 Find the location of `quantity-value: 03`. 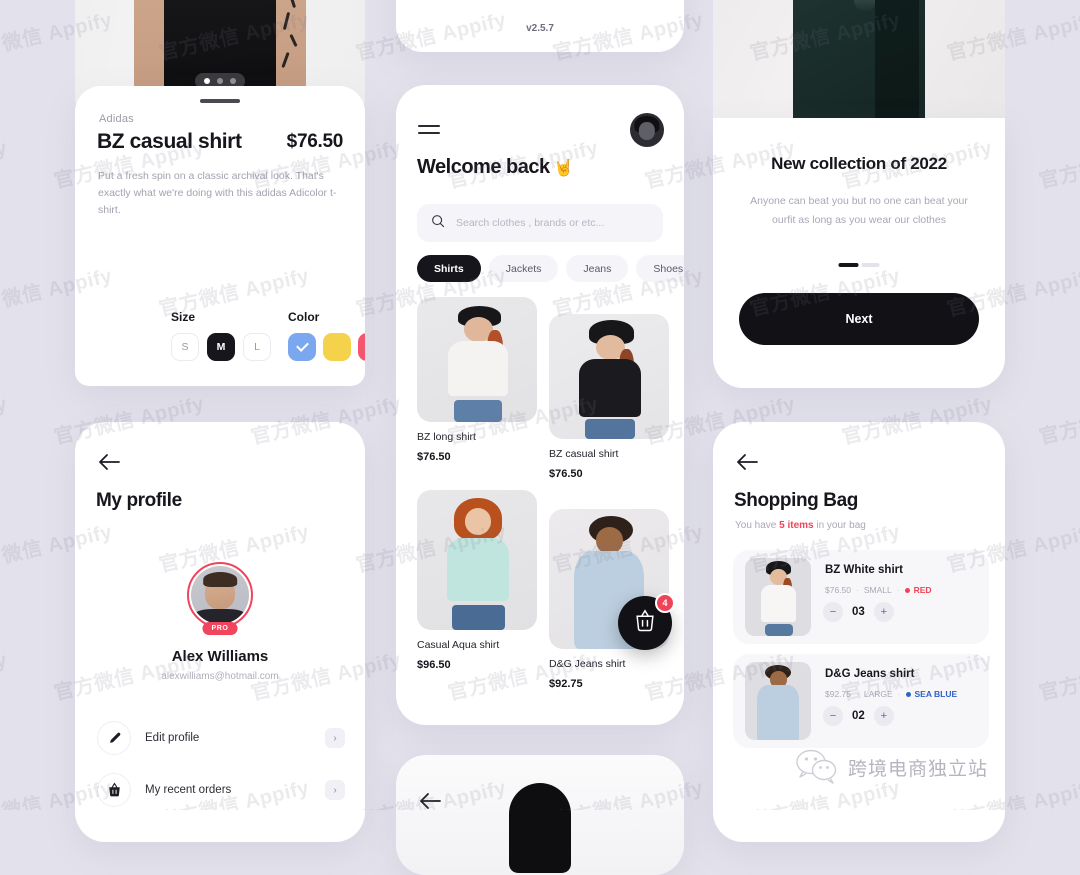

quantity-value: 03 is located at coordinates (858, 612).